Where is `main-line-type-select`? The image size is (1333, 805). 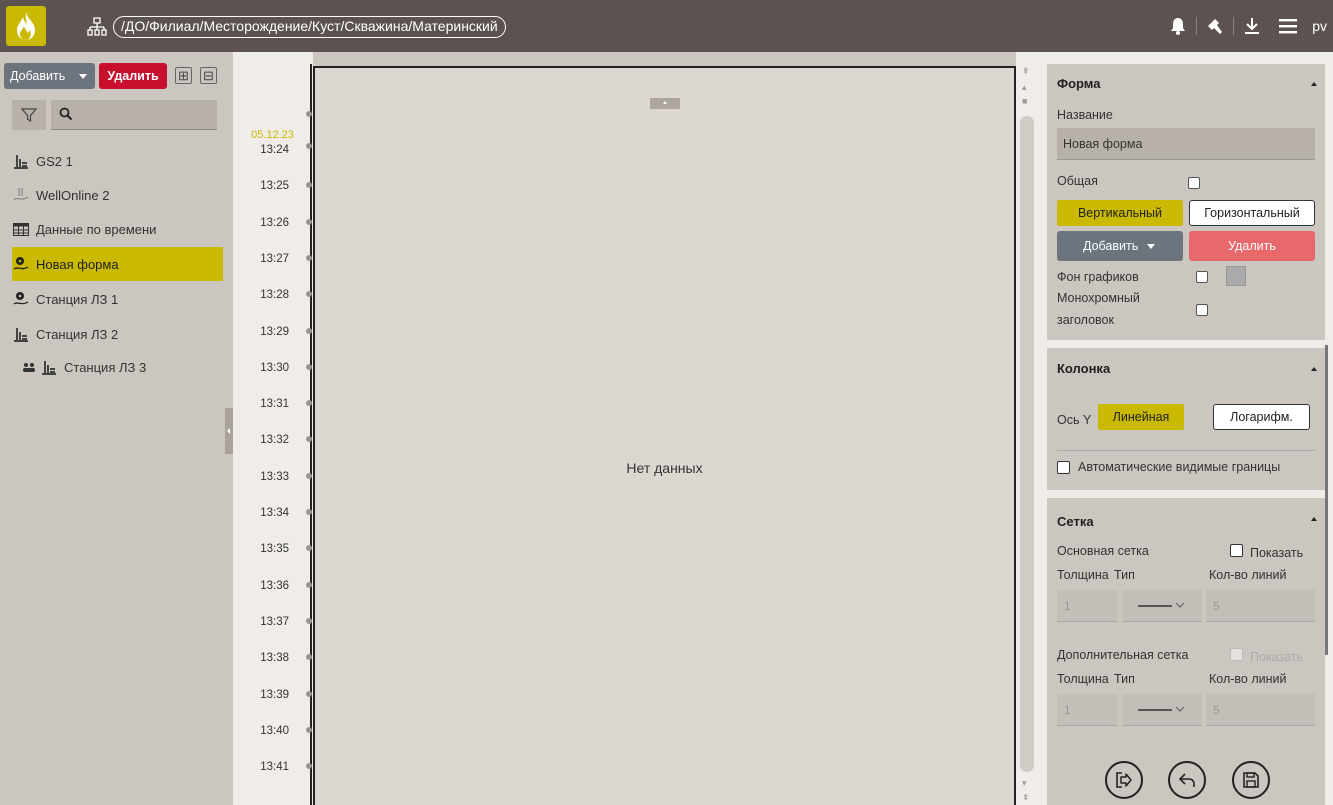
main-line-type-select is located at coordinates (1162, 606).